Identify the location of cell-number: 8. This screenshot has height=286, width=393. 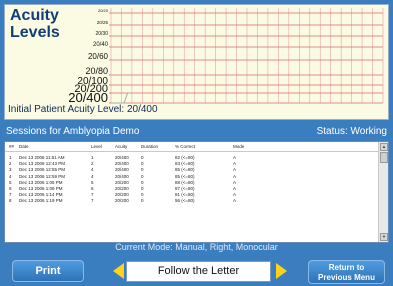
(10, 201).